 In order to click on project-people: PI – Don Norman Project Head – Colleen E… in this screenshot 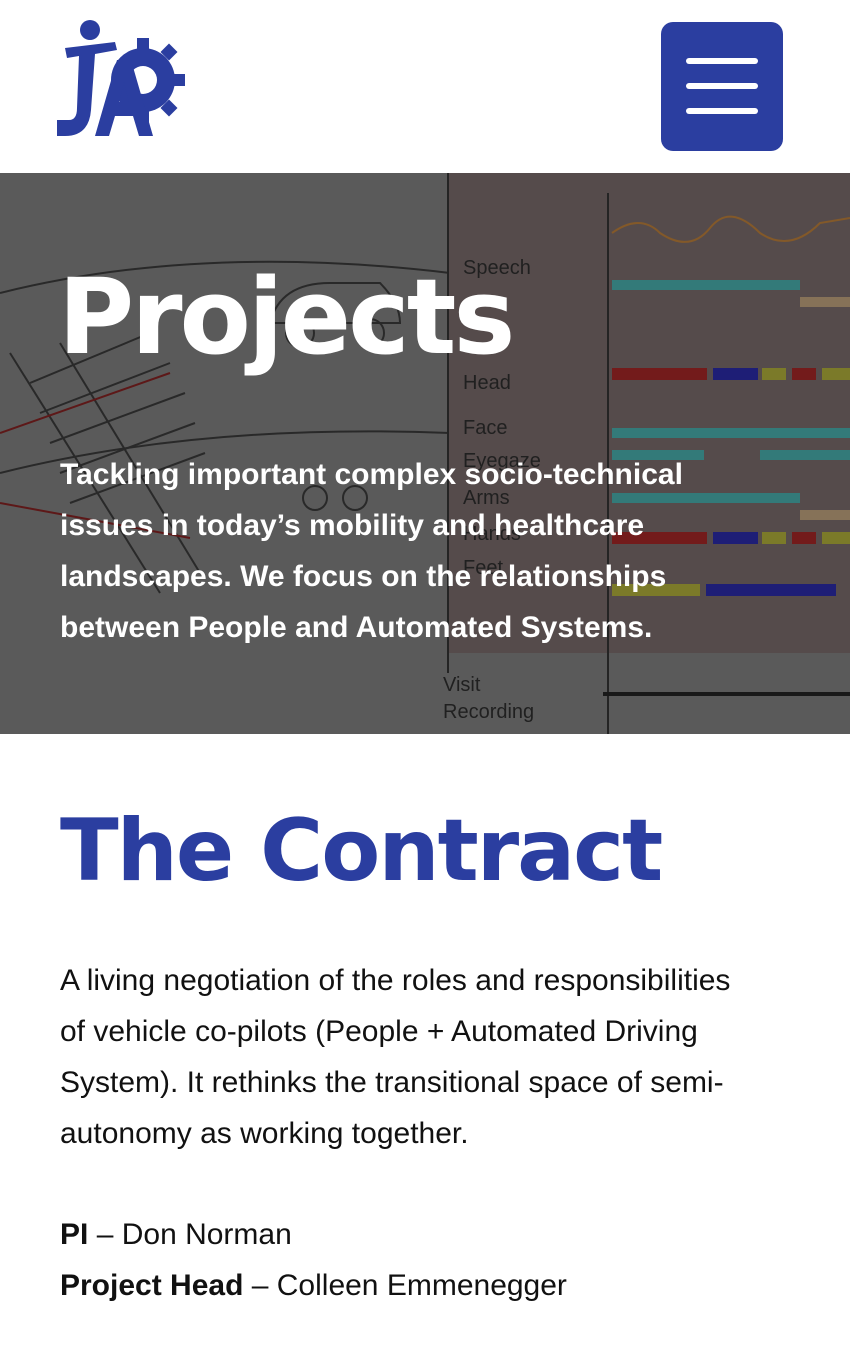, I will do `click(425, 1260)`.